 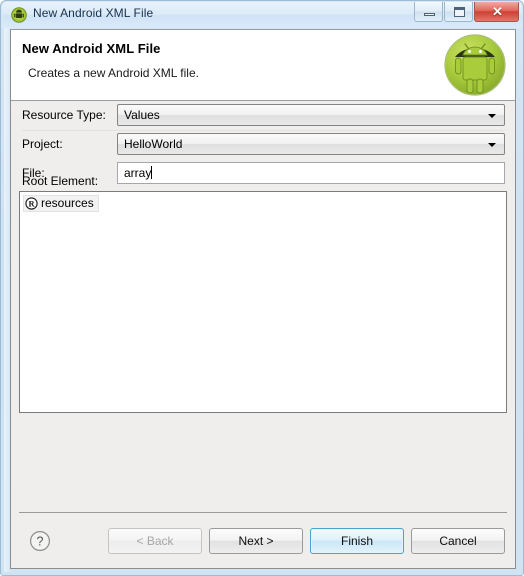 What do you see at coordinates (153, 144) in the screenshot?
I see `project-value: HelloWorld` at bounding box center [153, 144].